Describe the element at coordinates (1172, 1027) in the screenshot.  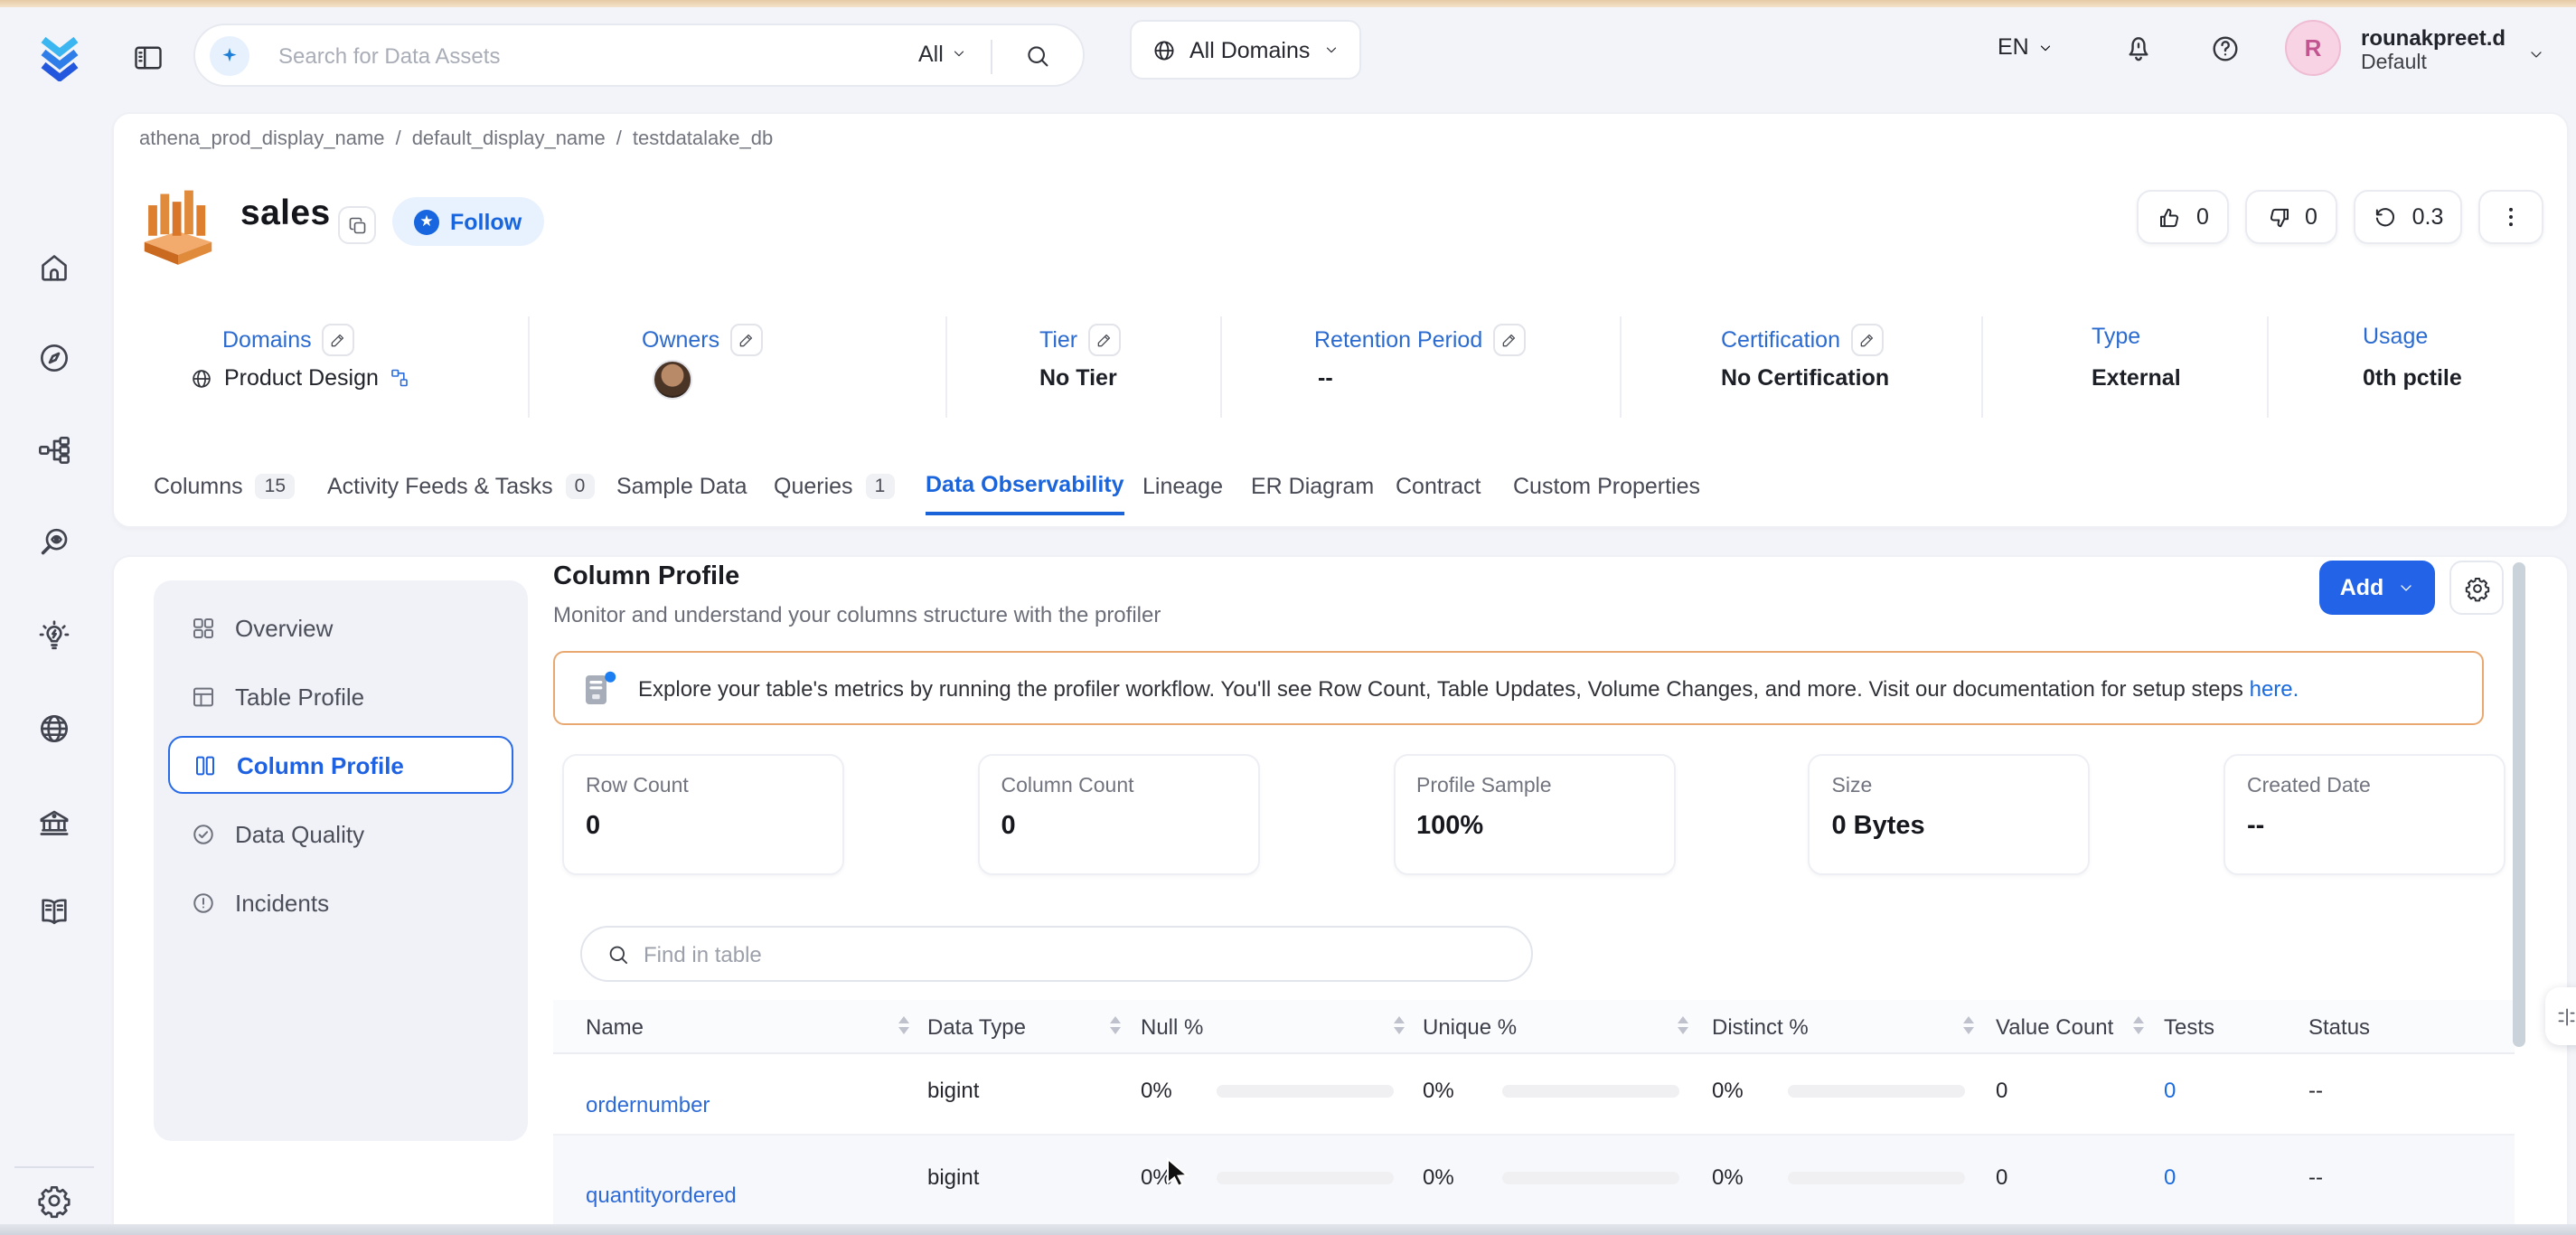
I see `header-null-pct: Null %` at that location.